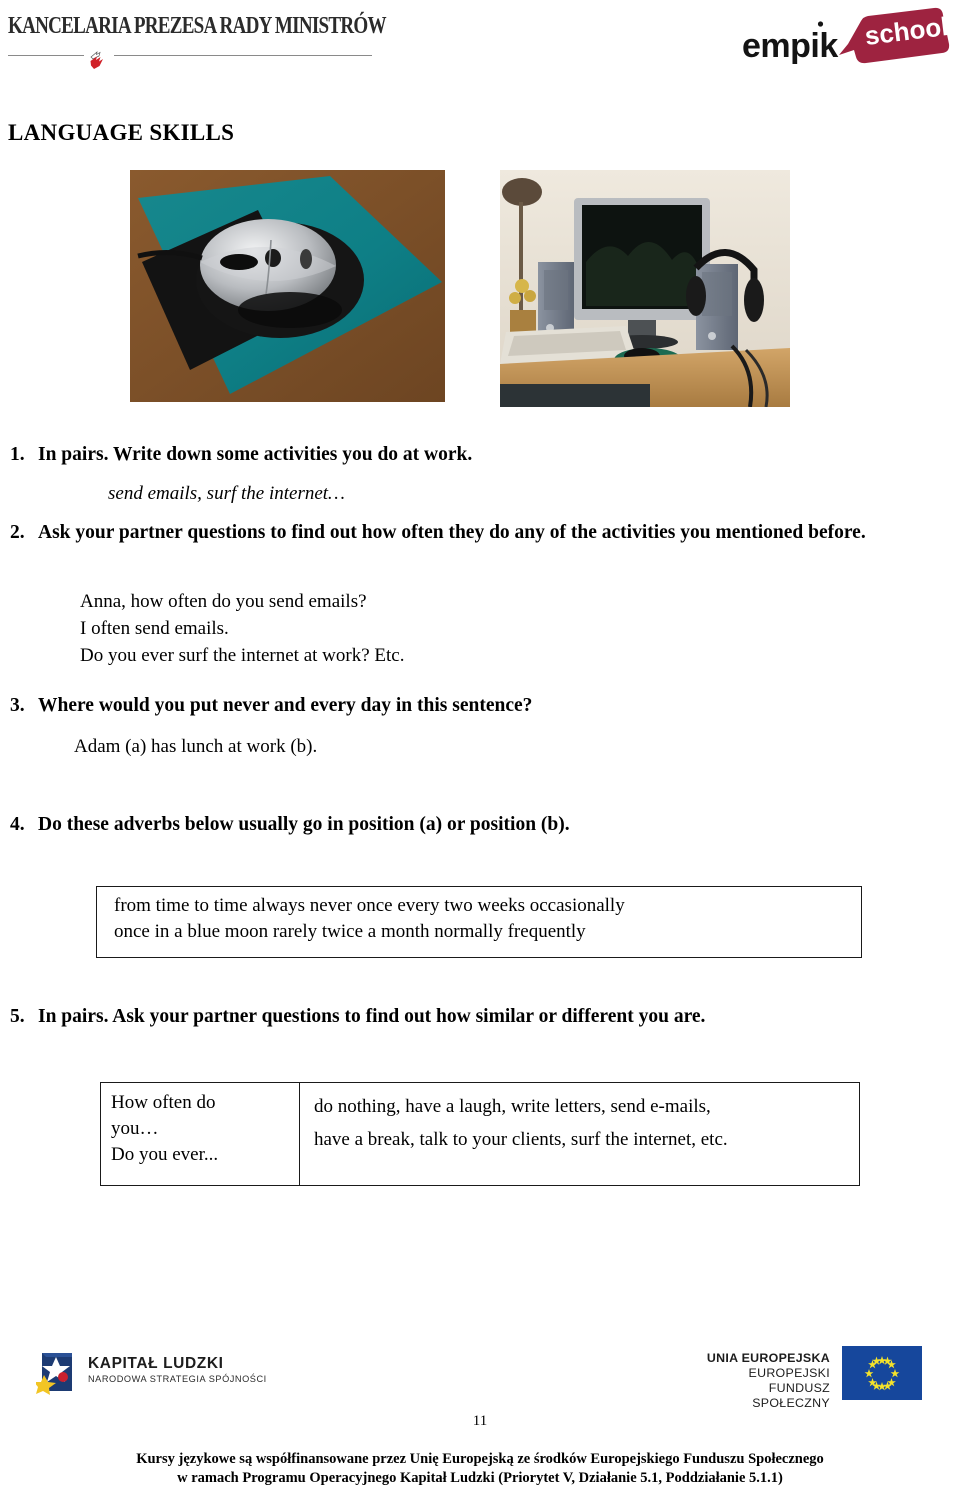 Image resolution: width=960 pixels, height=1493 pixels. Describe the element at coordinates (17, 1016) in the screenshot. I see `exercise-5-number: 5.` at that location.